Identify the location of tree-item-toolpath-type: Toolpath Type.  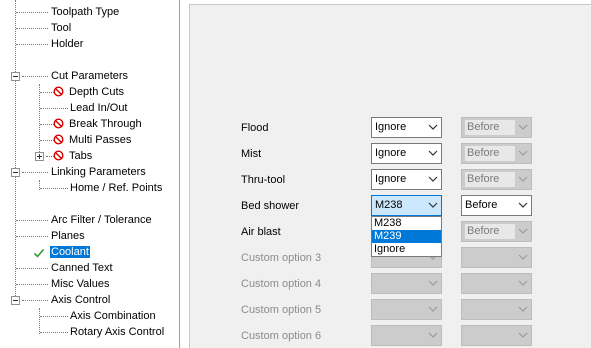
(85, 12).